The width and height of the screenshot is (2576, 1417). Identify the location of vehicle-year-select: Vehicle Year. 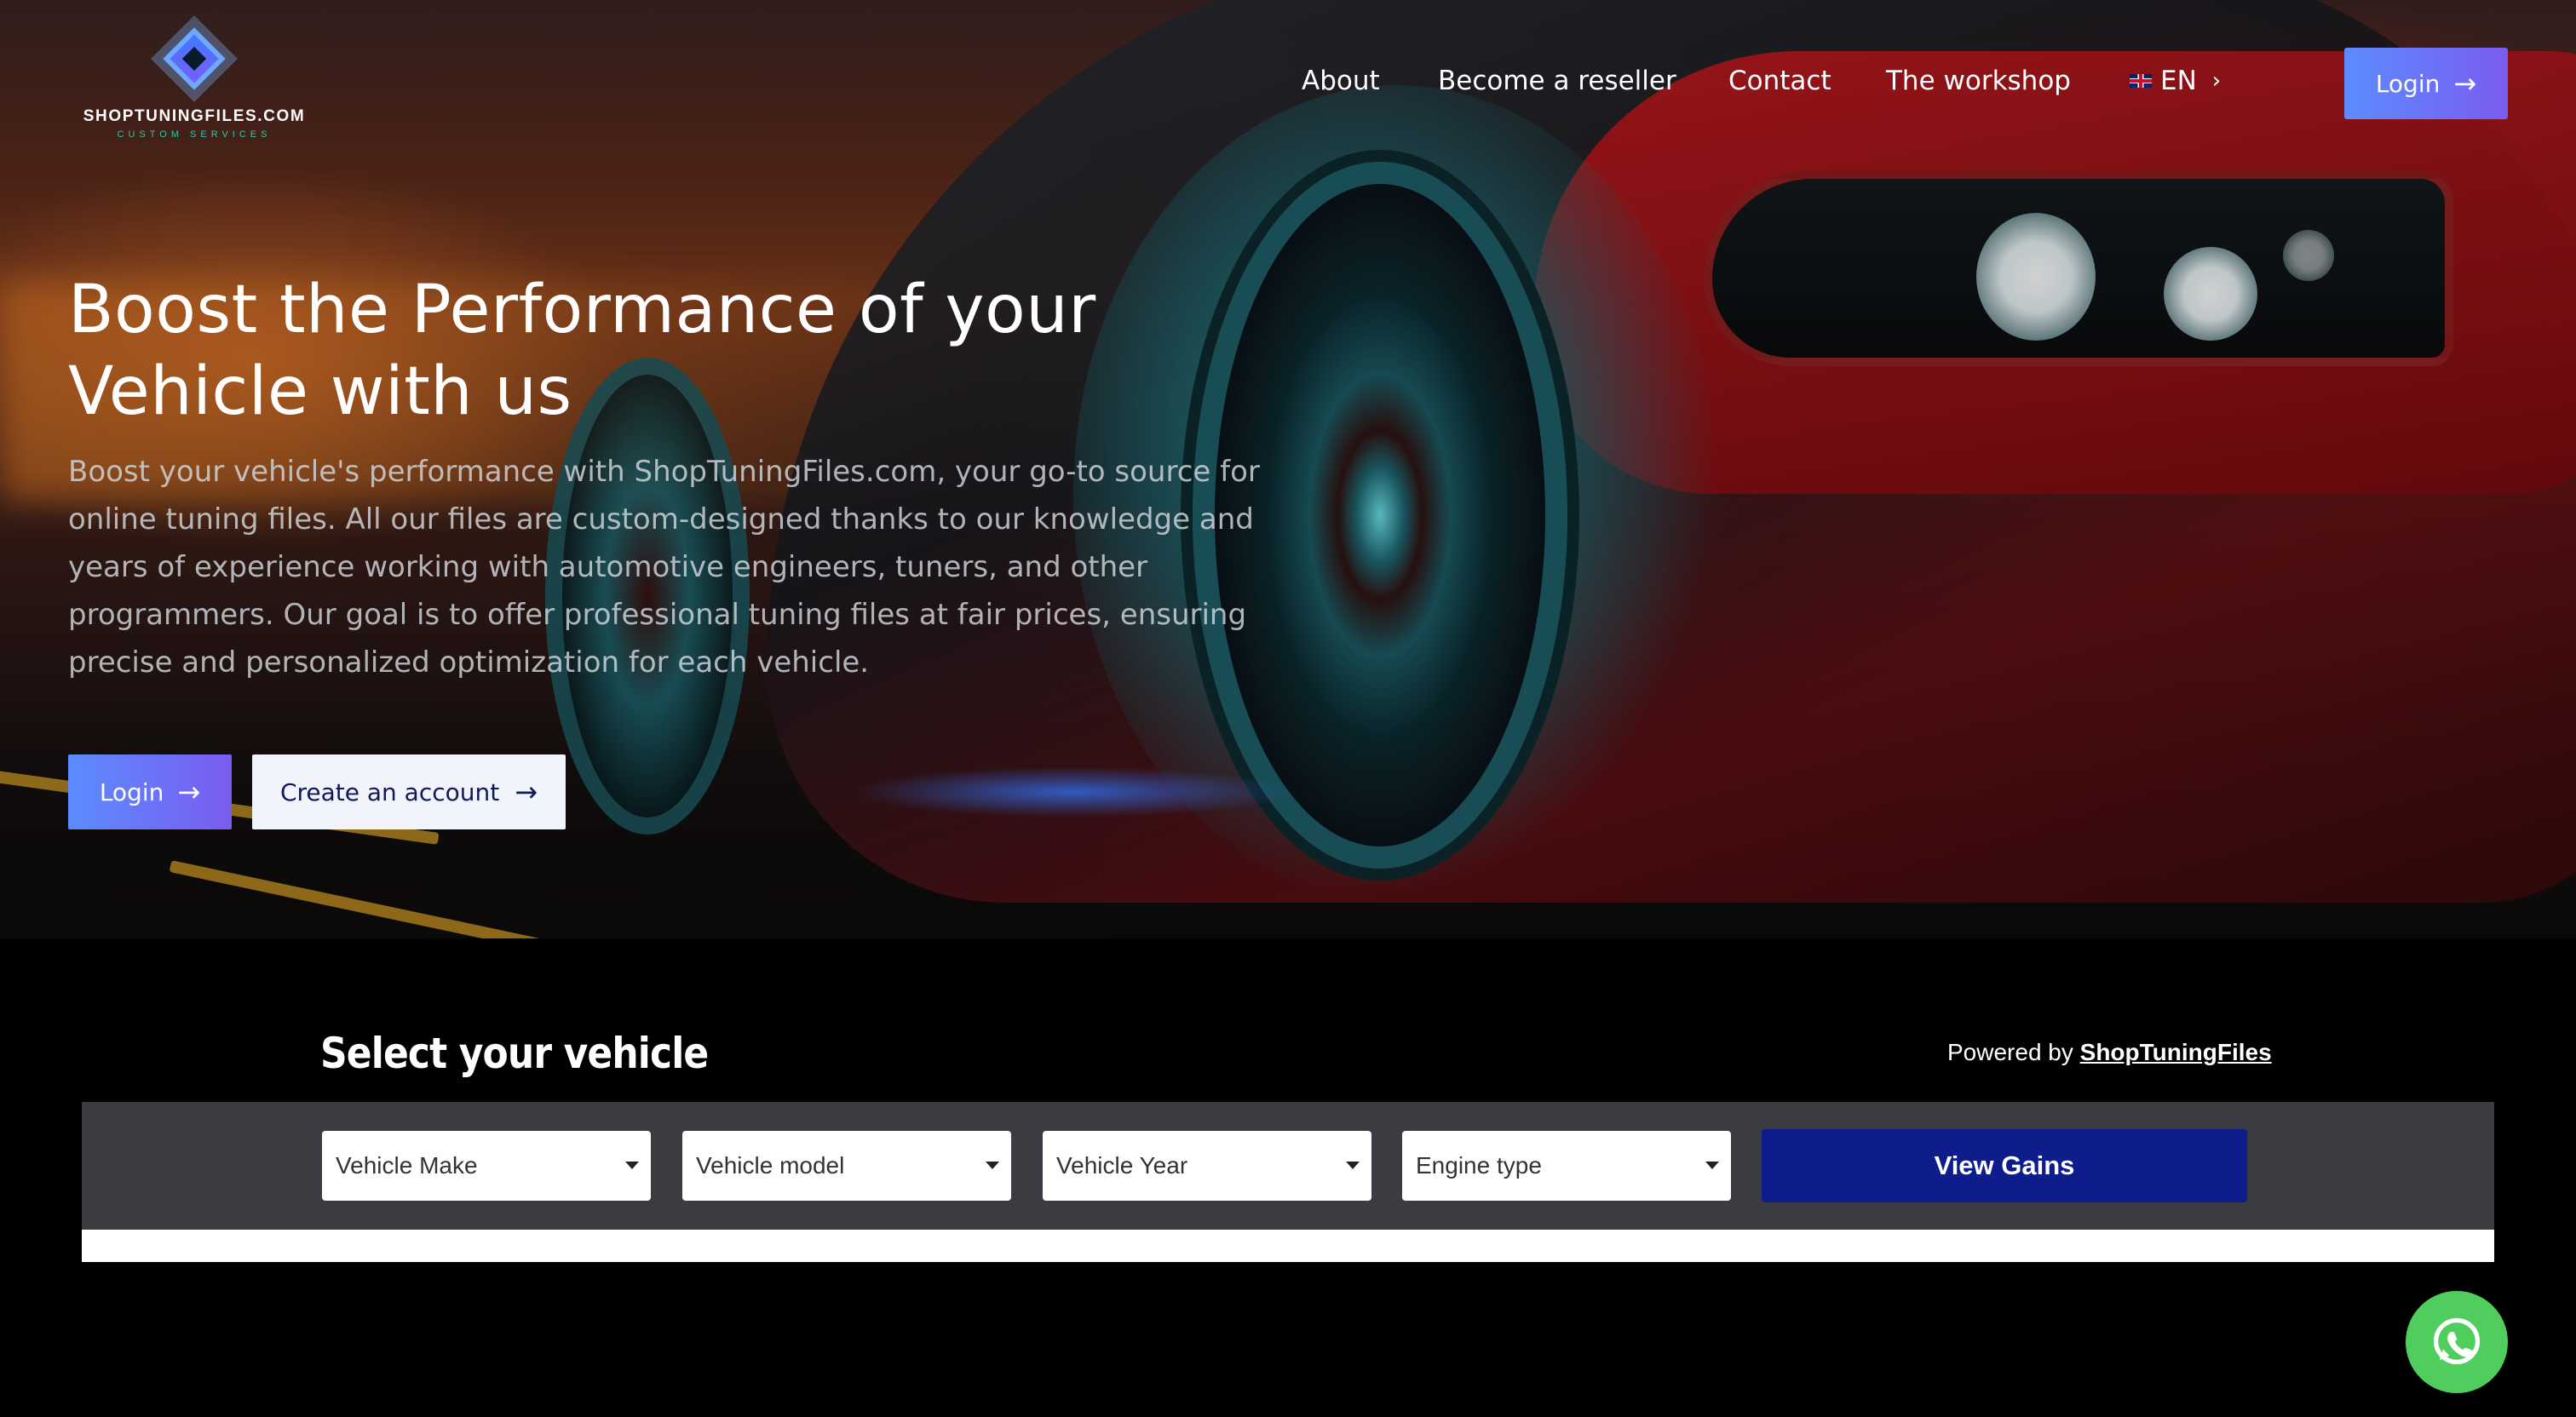
(1207, 1166).